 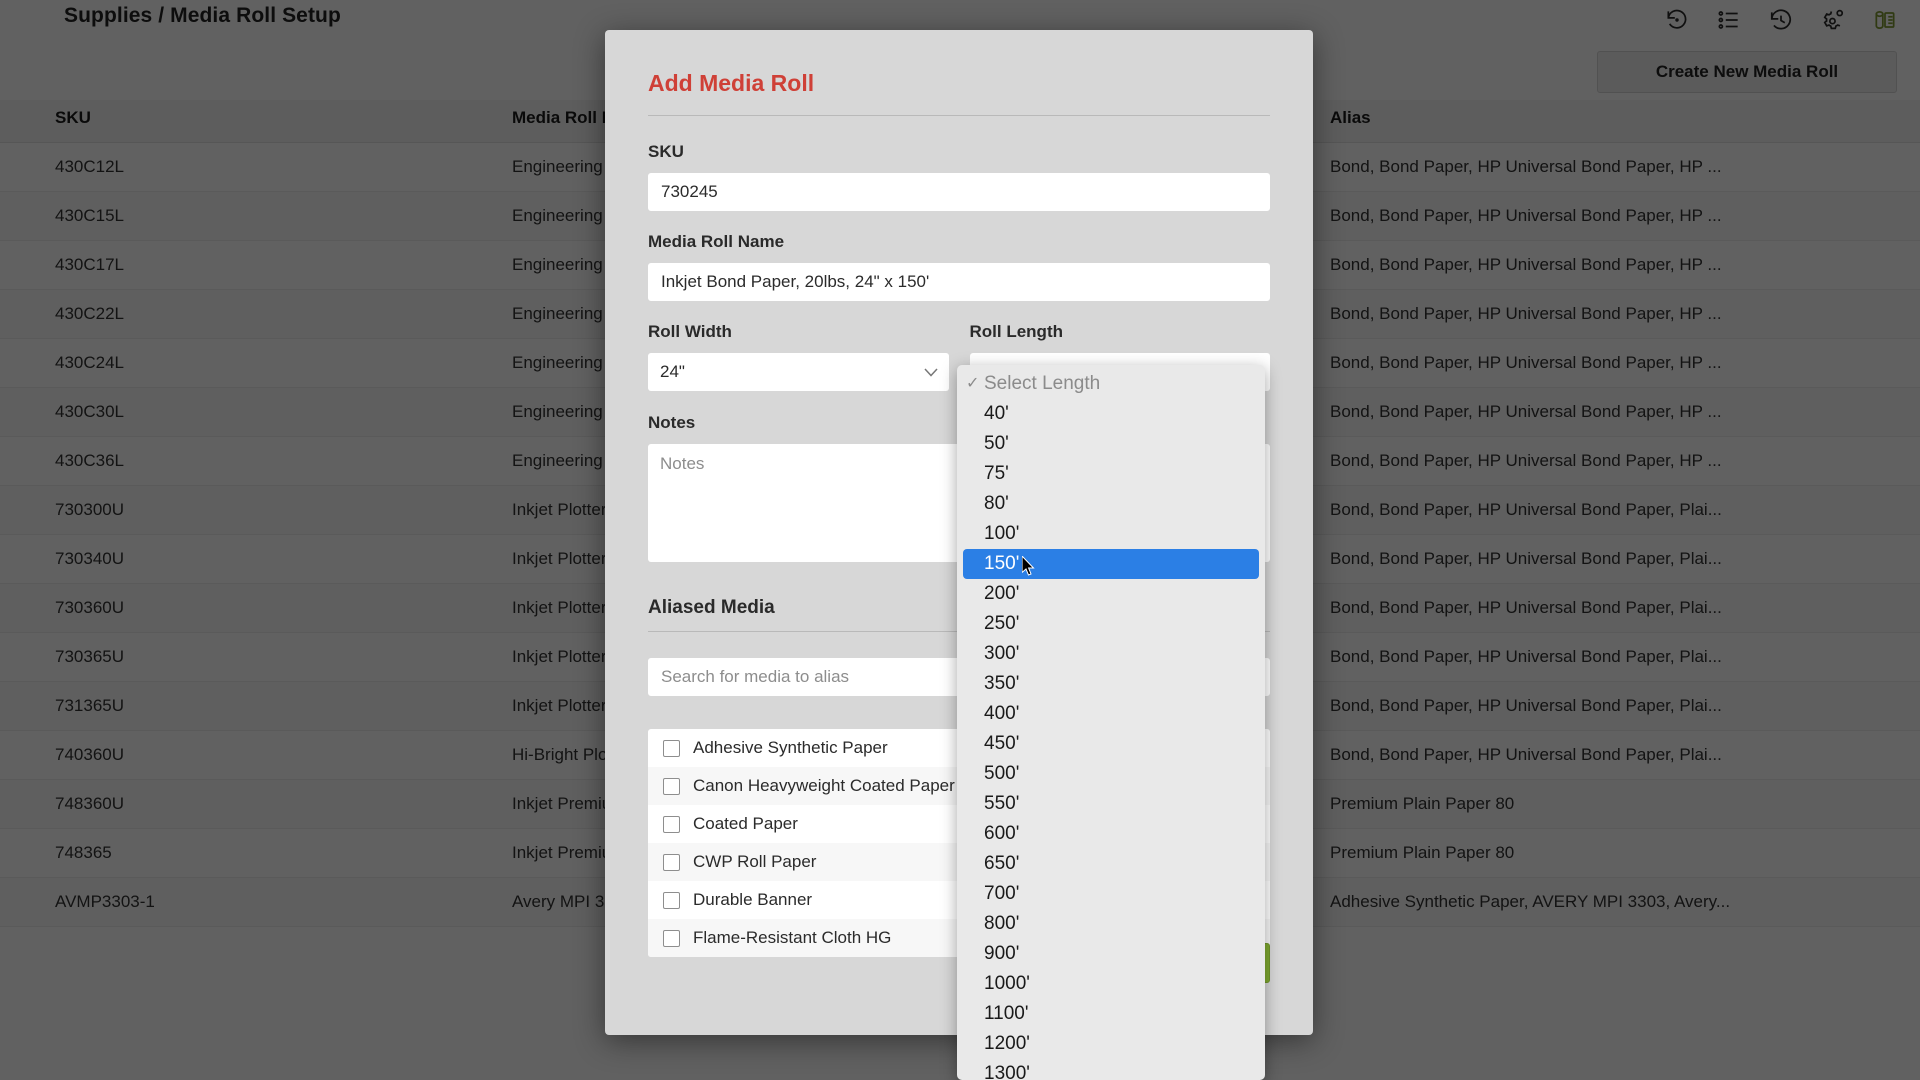 What do you see at coordinates (1111, 924) in the screenshot?
I see `dropdown-item: 800'` at bounding box center [1111, 924].